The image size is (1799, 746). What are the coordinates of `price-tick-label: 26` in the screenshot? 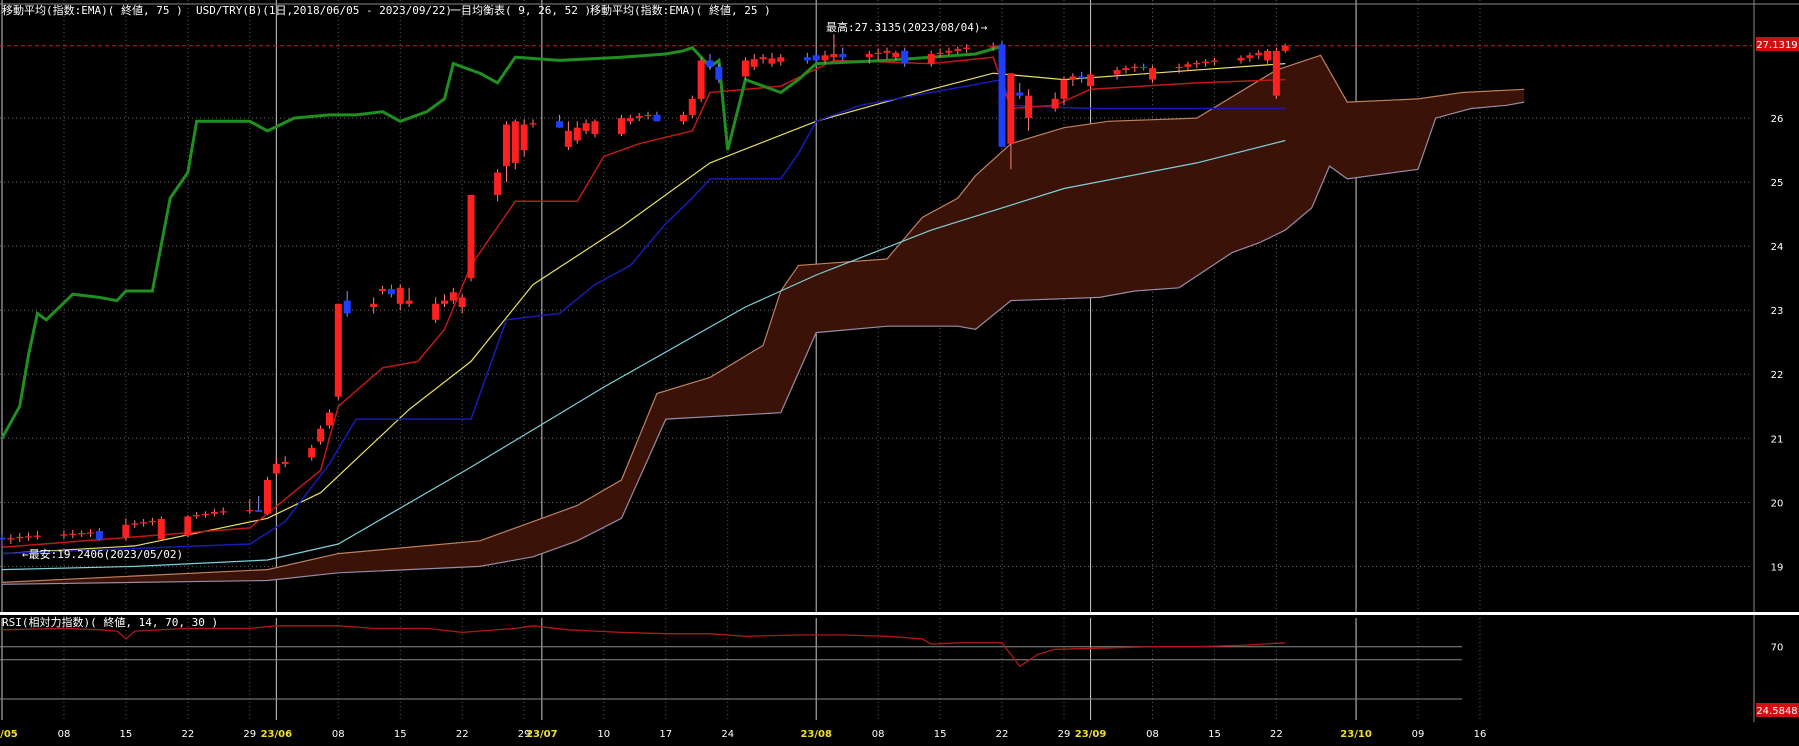 It's located at (1777, 119).